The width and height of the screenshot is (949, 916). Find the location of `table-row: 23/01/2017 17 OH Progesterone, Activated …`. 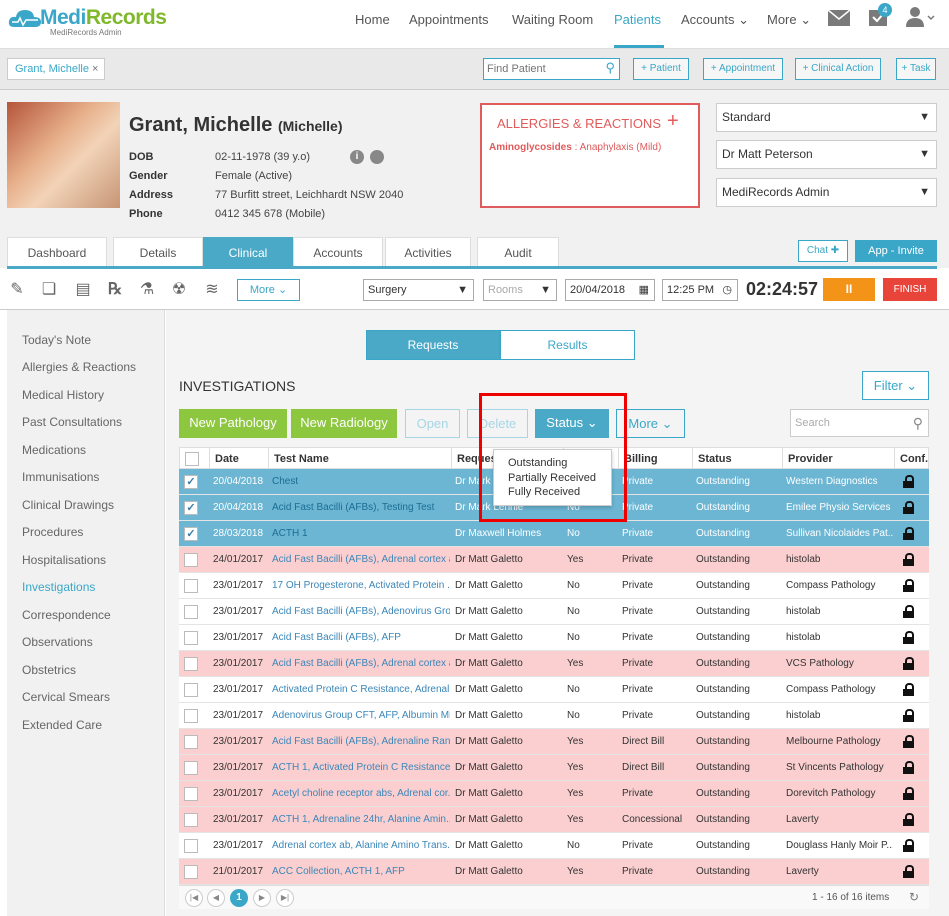

table-row: 23/01/2017 17 OH Progesterone, Activated … is located at coordinates (554, 586).